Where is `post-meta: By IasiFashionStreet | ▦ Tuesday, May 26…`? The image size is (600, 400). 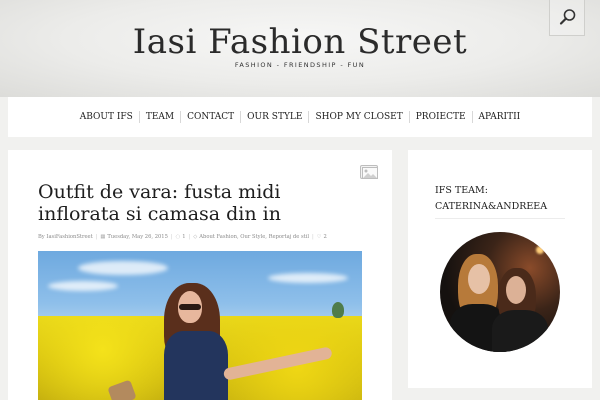
post-meta: By IasiFashionStreet | ▦ Tuesday, May 26… is located at coordinates (208, 237).